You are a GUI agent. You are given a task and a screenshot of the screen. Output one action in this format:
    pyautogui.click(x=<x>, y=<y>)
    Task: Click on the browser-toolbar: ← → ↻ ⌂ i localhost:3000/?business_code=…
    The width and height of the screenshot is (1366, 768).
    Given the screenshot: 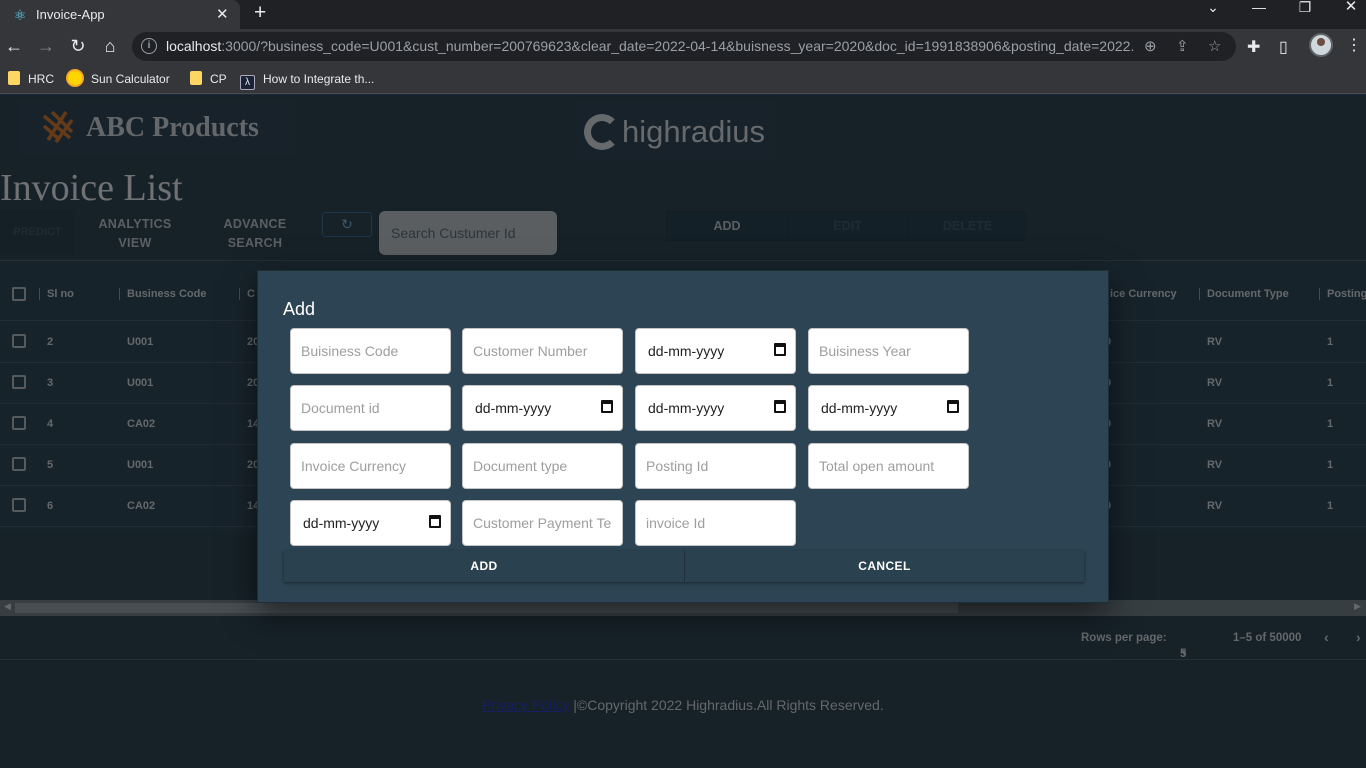 What is the action you would take?
    pyautogui.click(x=683, y=46)
    